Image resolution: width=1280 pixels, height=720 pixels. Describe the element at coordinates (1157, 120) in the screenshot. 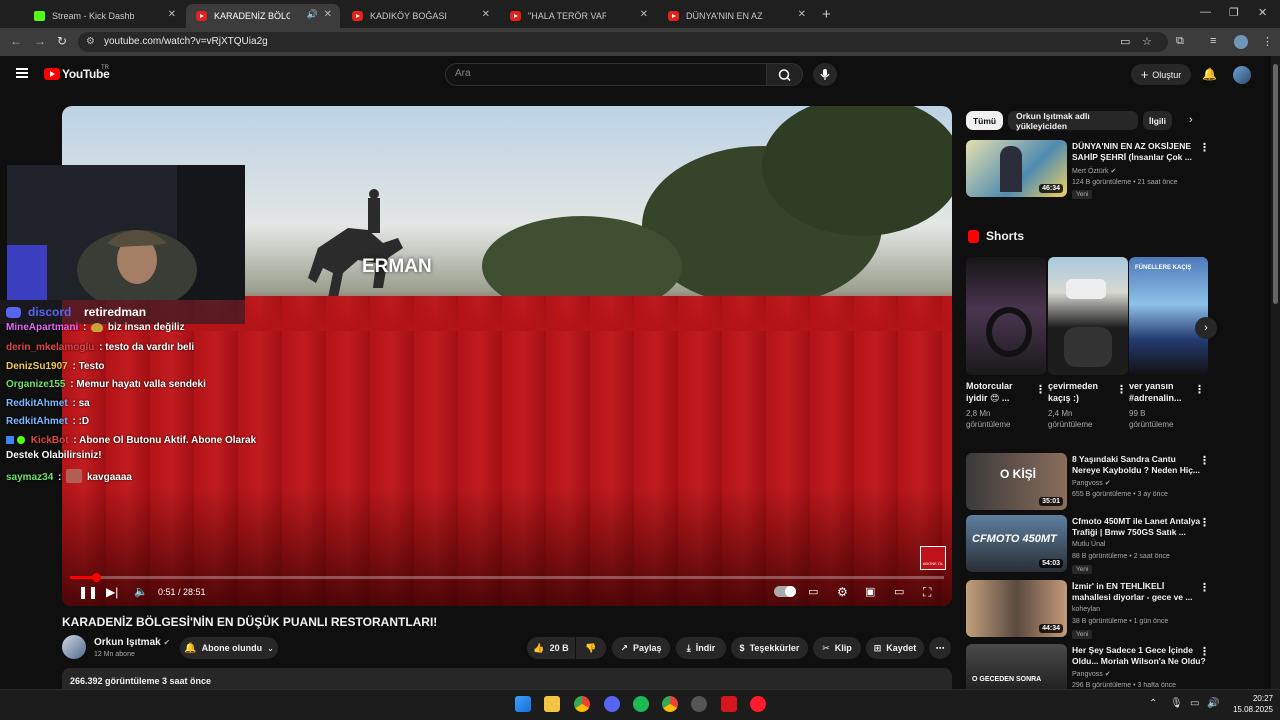

I see `chip-related: İlgili` at that location.